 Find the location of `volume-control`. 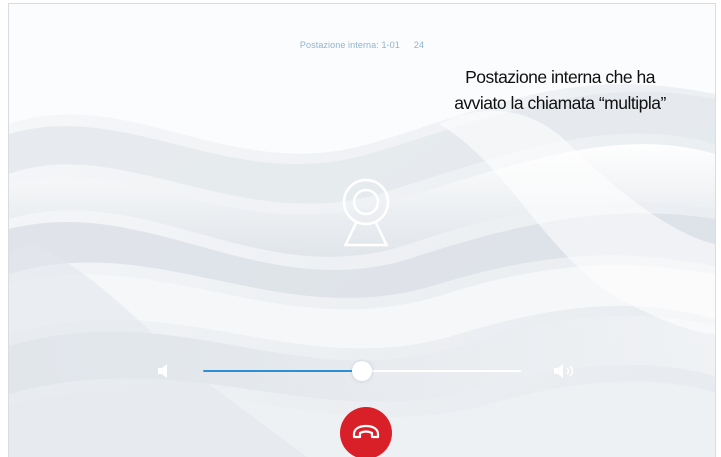

volume-control is located at coordinates (362, 371).